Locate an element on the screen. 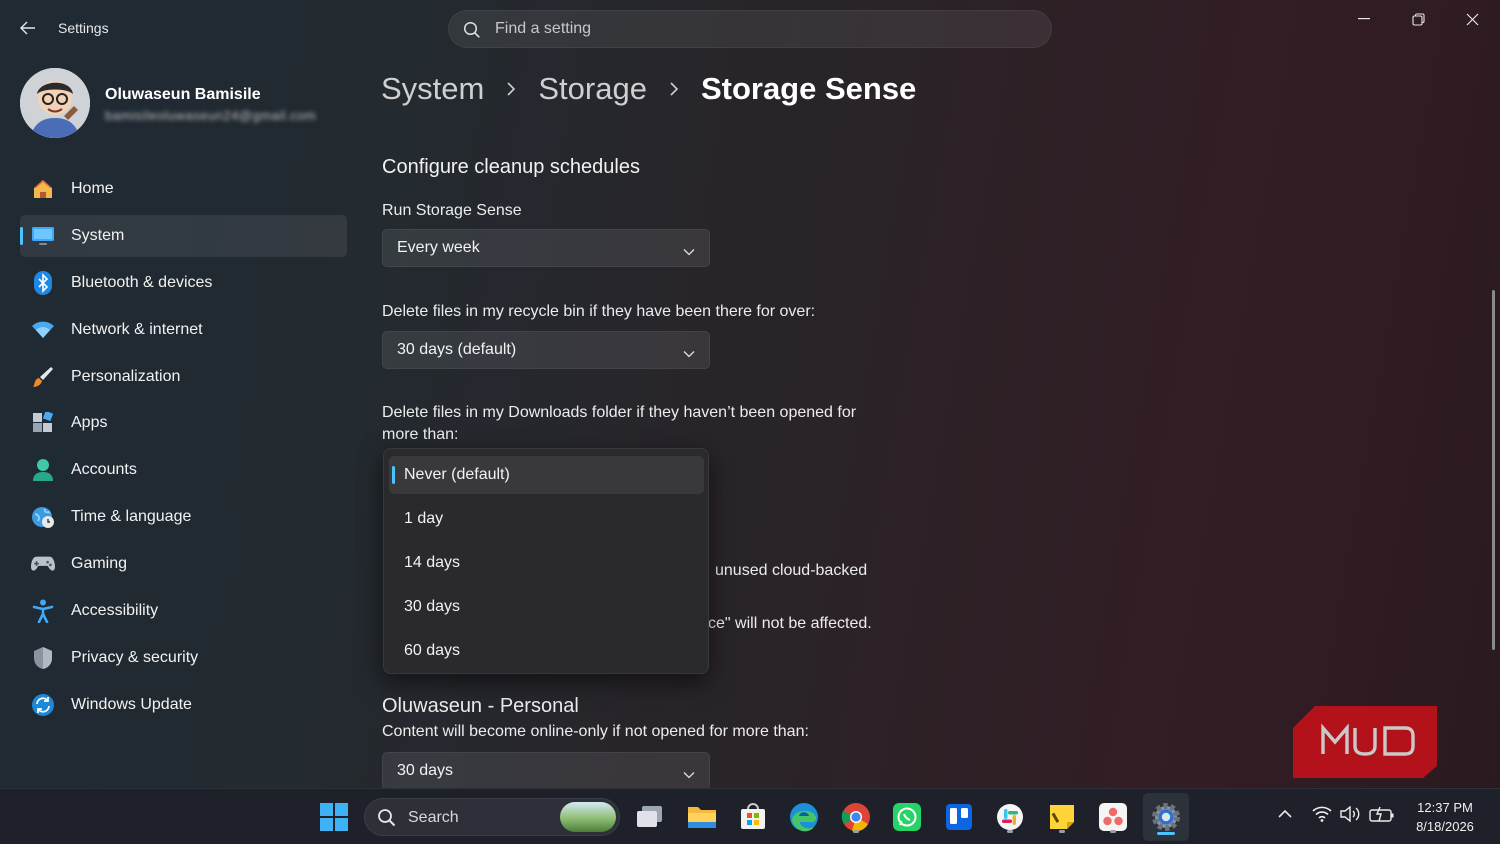 The height and width of the screenshot is (844, 1500). title-bar: Settings is located at coordinates (750, 29).